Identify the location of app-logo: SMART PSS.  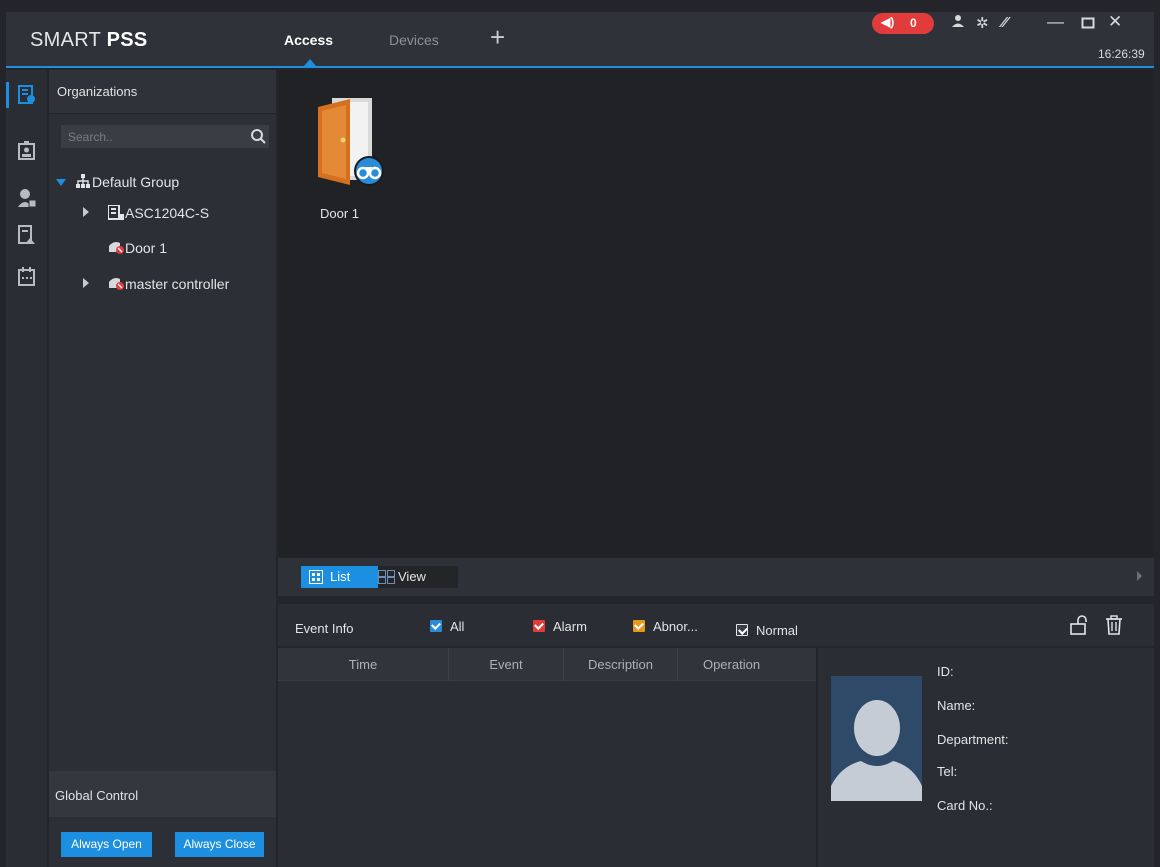
(89, 40).